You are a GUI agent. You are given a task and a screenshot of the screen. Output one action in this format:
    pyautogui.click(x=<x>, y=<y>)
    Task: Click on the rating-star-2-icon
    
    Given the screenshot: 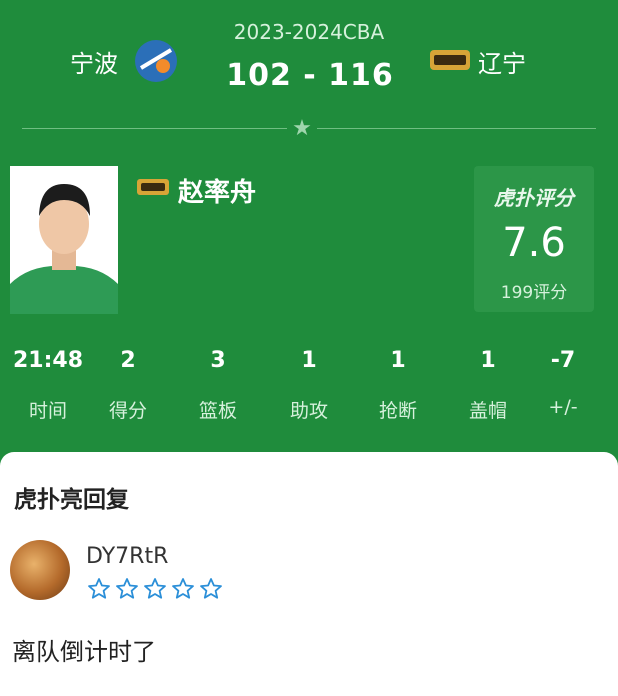 What is the action you would take?
    pyautogui.click(x=127, y=588)
    